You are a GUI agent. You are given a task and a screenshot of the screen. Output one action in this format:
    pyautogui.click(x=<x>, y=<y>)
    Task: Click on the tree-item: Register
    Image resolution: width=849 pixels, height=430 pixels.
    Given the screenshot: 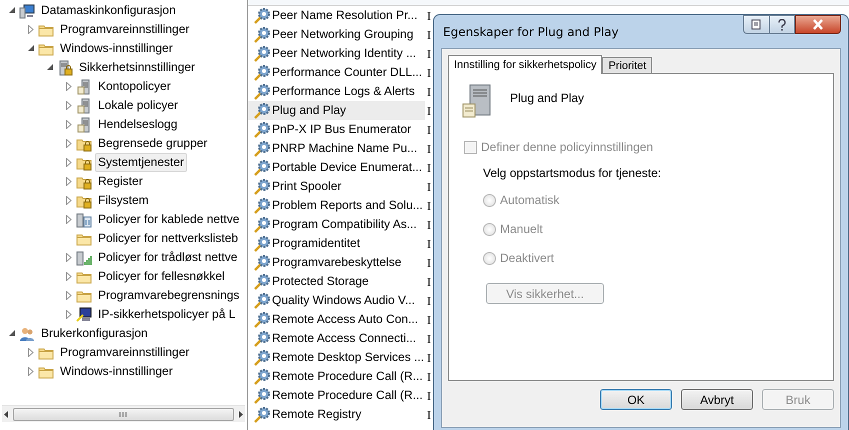 What is the action you would take?
    pyautogui.click(x=120, y=181)
    